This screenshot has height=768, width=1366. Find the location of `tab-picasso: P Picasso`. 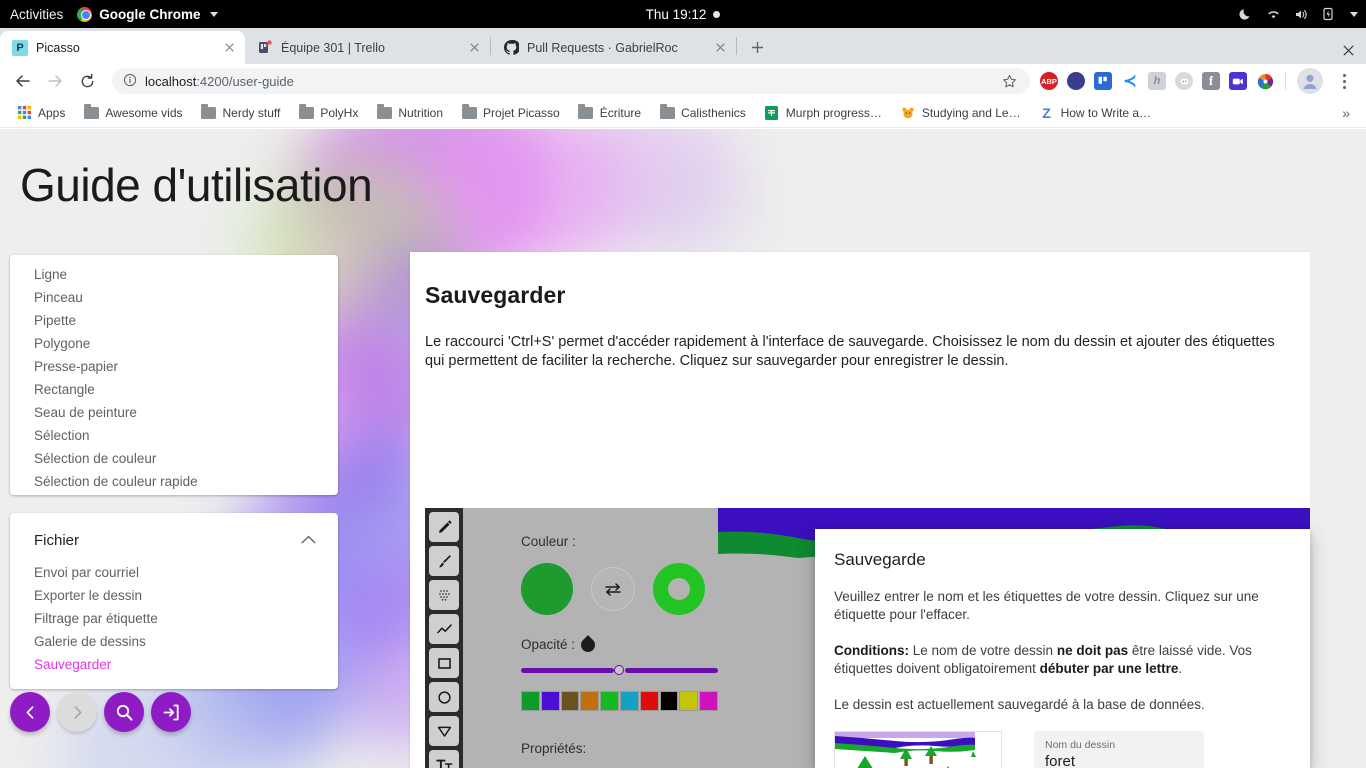

tab-picasso: P Picasso is located at coordinates (122, 47).